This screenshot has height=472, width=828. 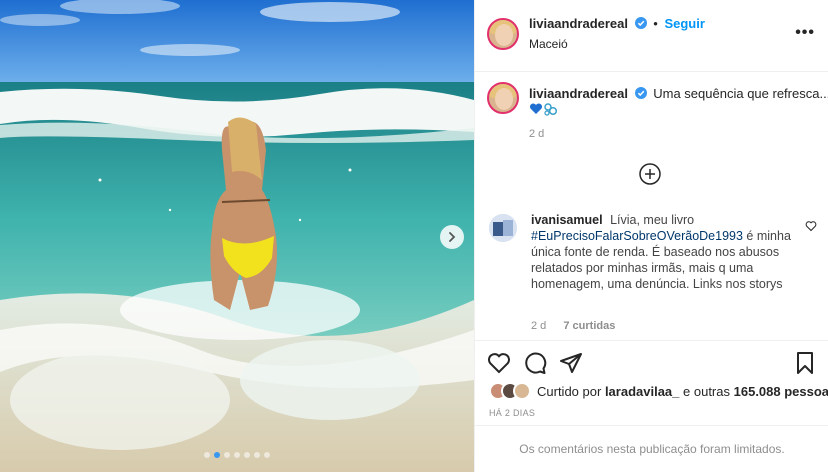 I want to click on carousel-next-button, so click(x=452, y=237).